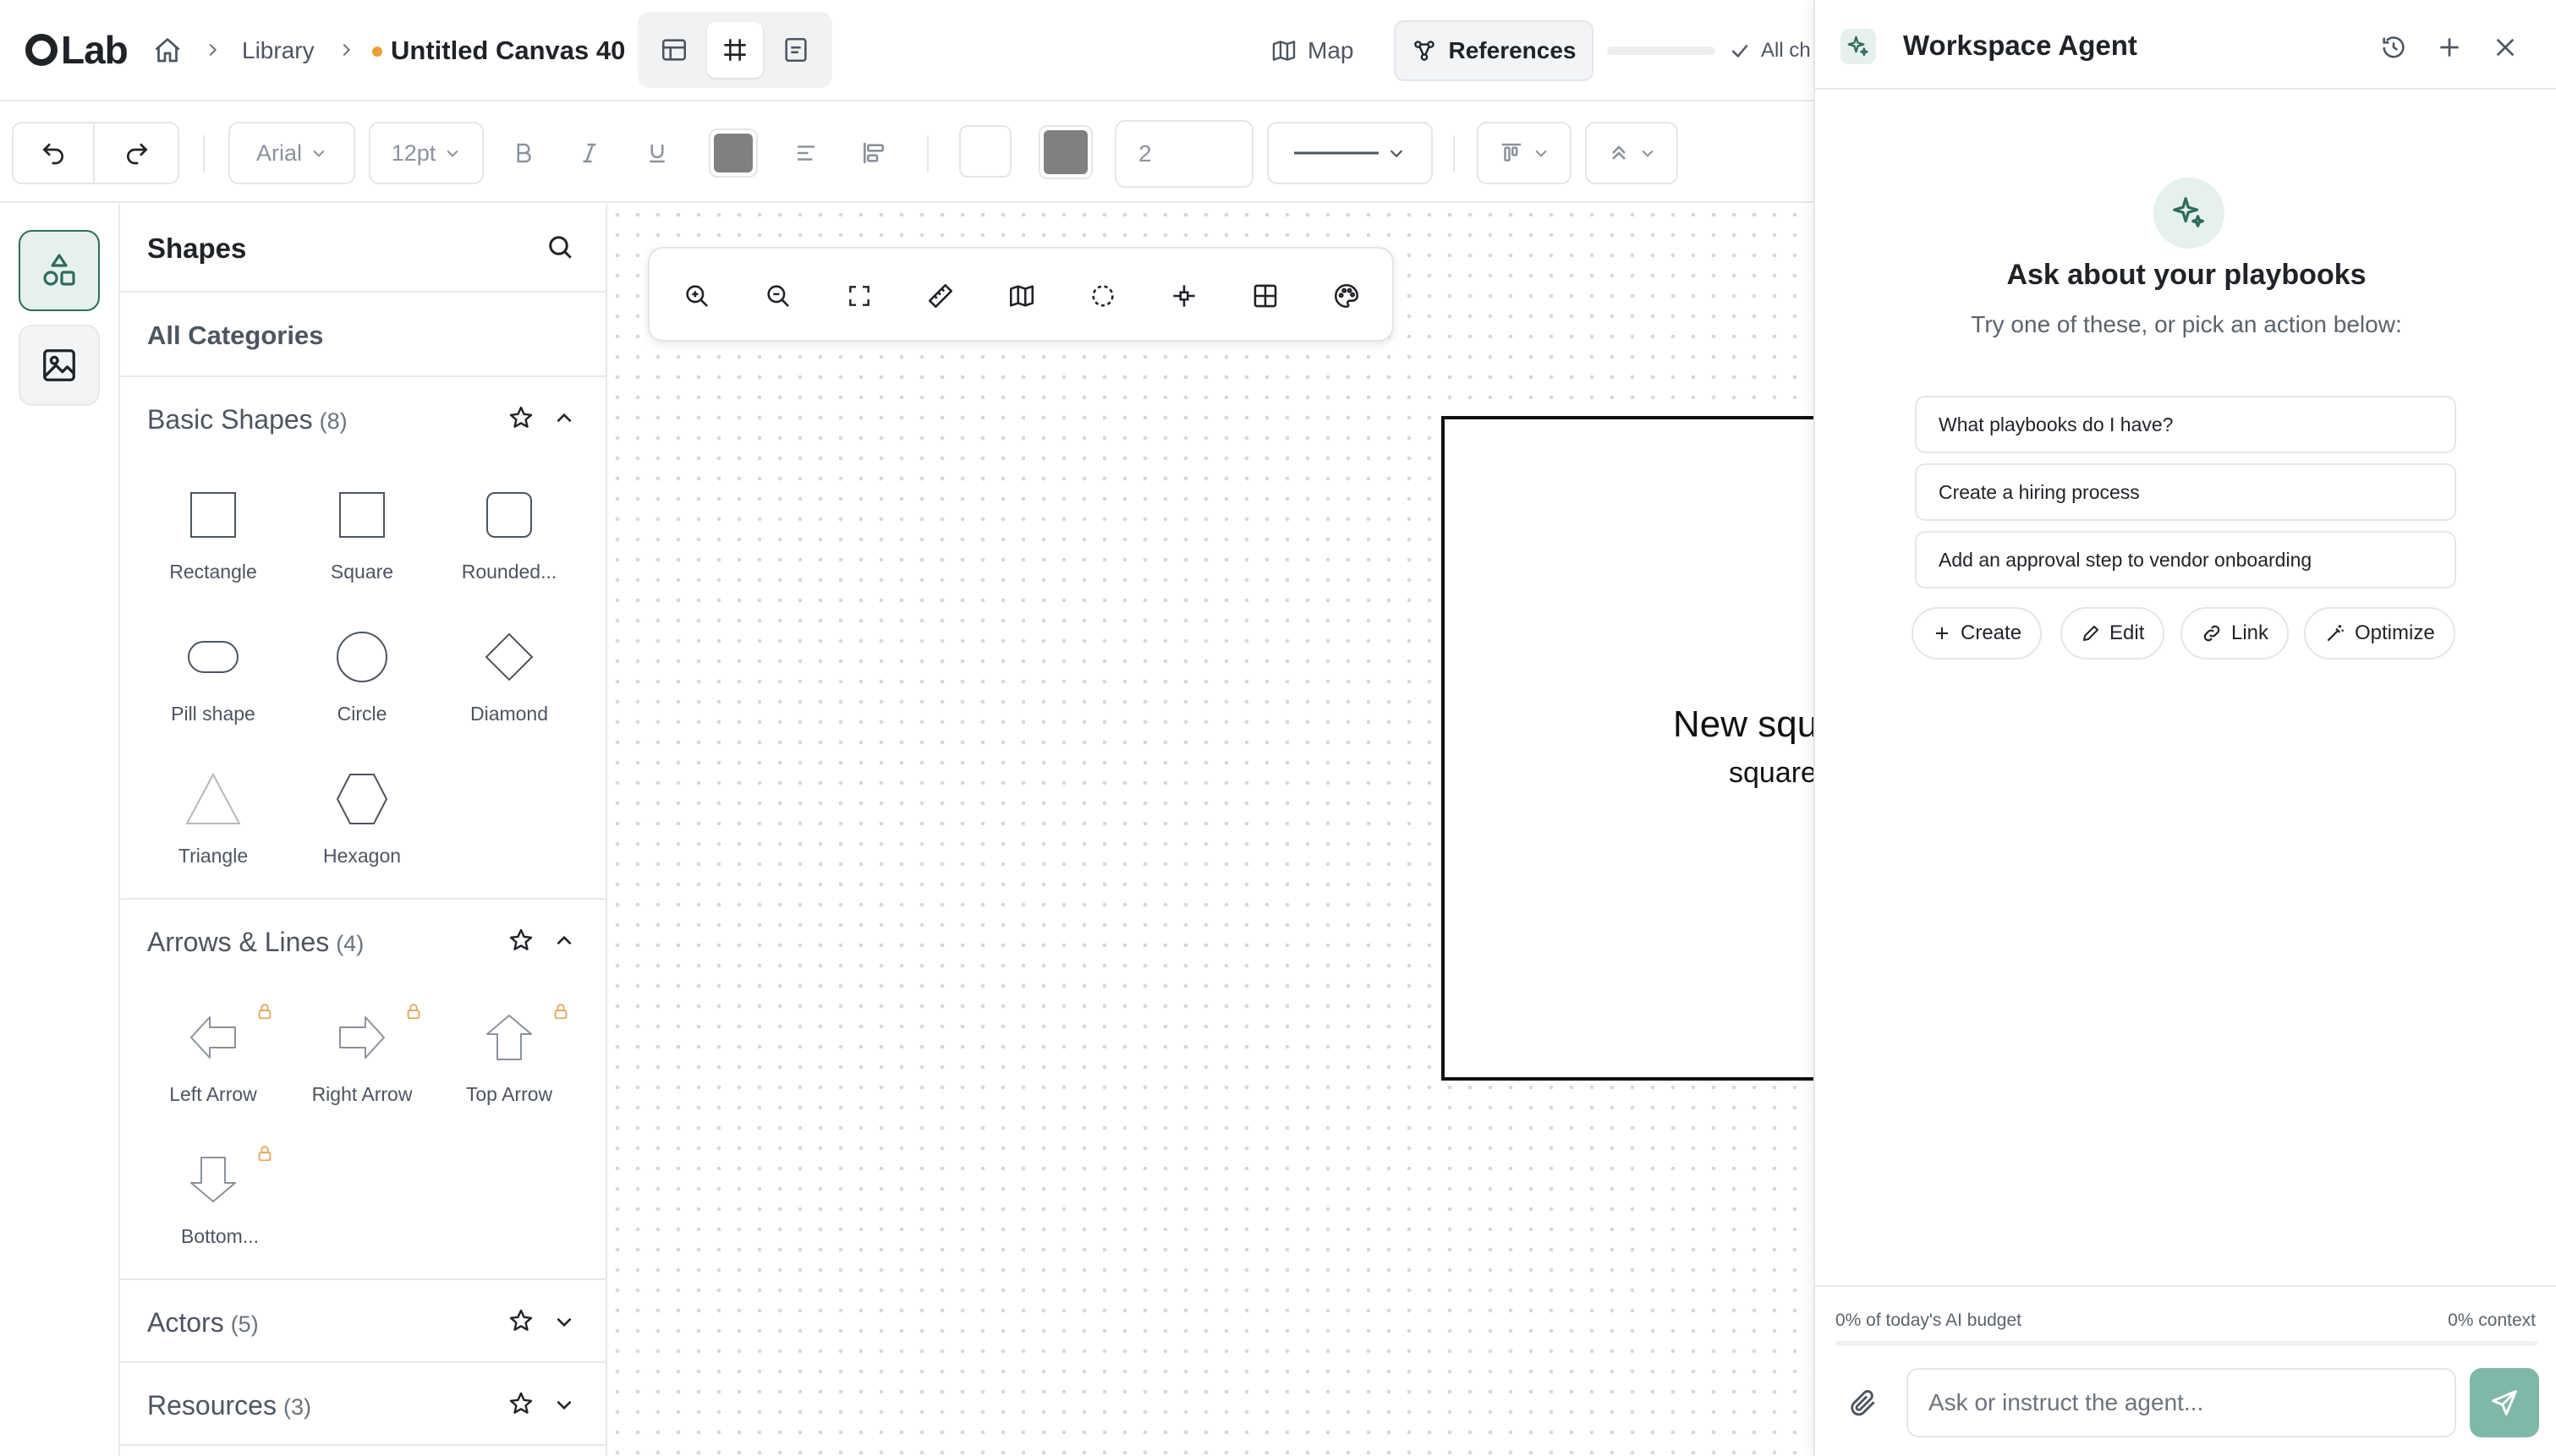 The image size is (2556, 1456). I want to click on image-icon, so click(59, 365).